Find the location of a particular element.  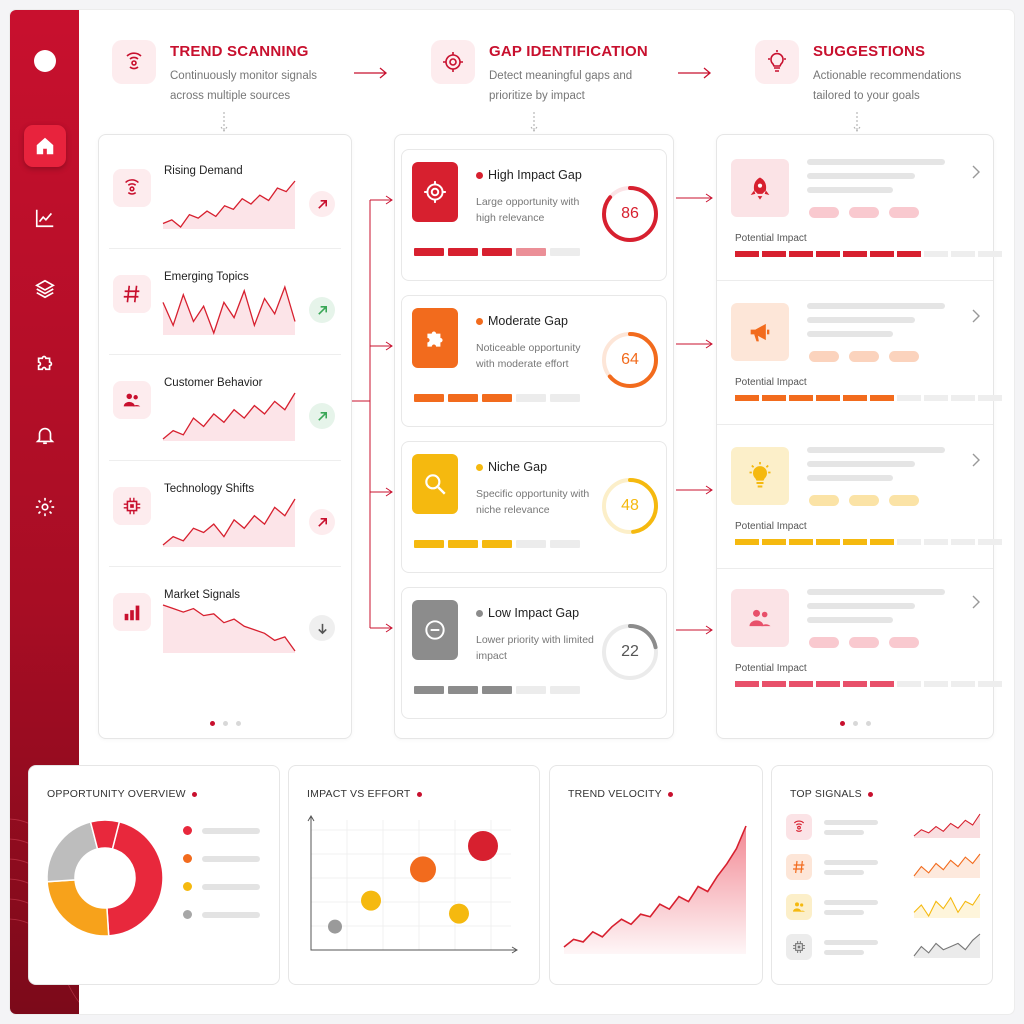

trend-label: Market Signals is located at coordinates (202, 595).